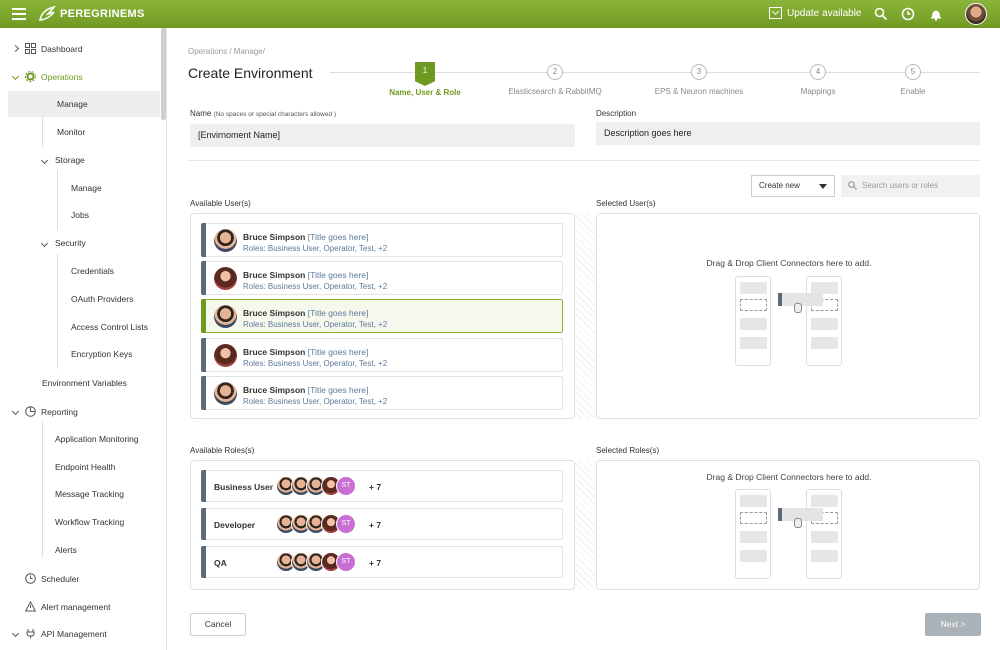  Describe the element at coordinates (218, 624) in the screenshot. I see `cancel-button: Cancel` at that location.